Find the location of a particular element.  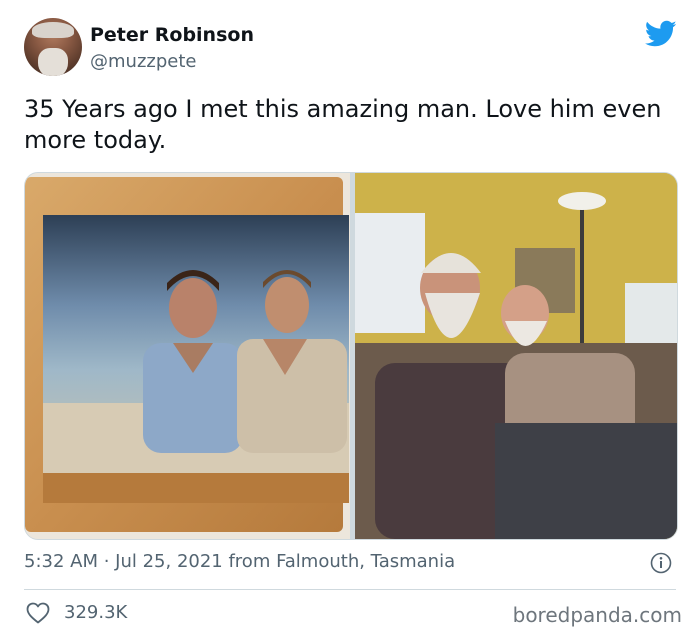

display-name: Peter Robinson is located at coordinates (172, 35).